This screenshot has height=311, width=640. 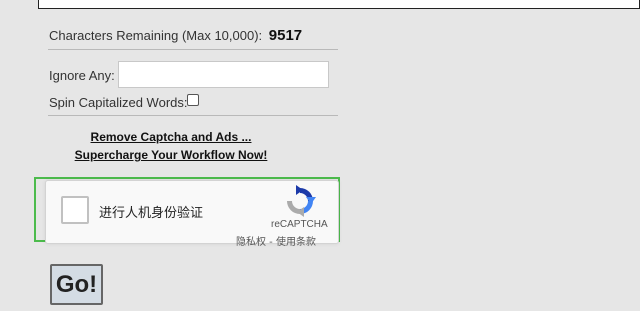 I want to click on recaptcha-privacy-link: 隐私权, so click(x=251, y=242).